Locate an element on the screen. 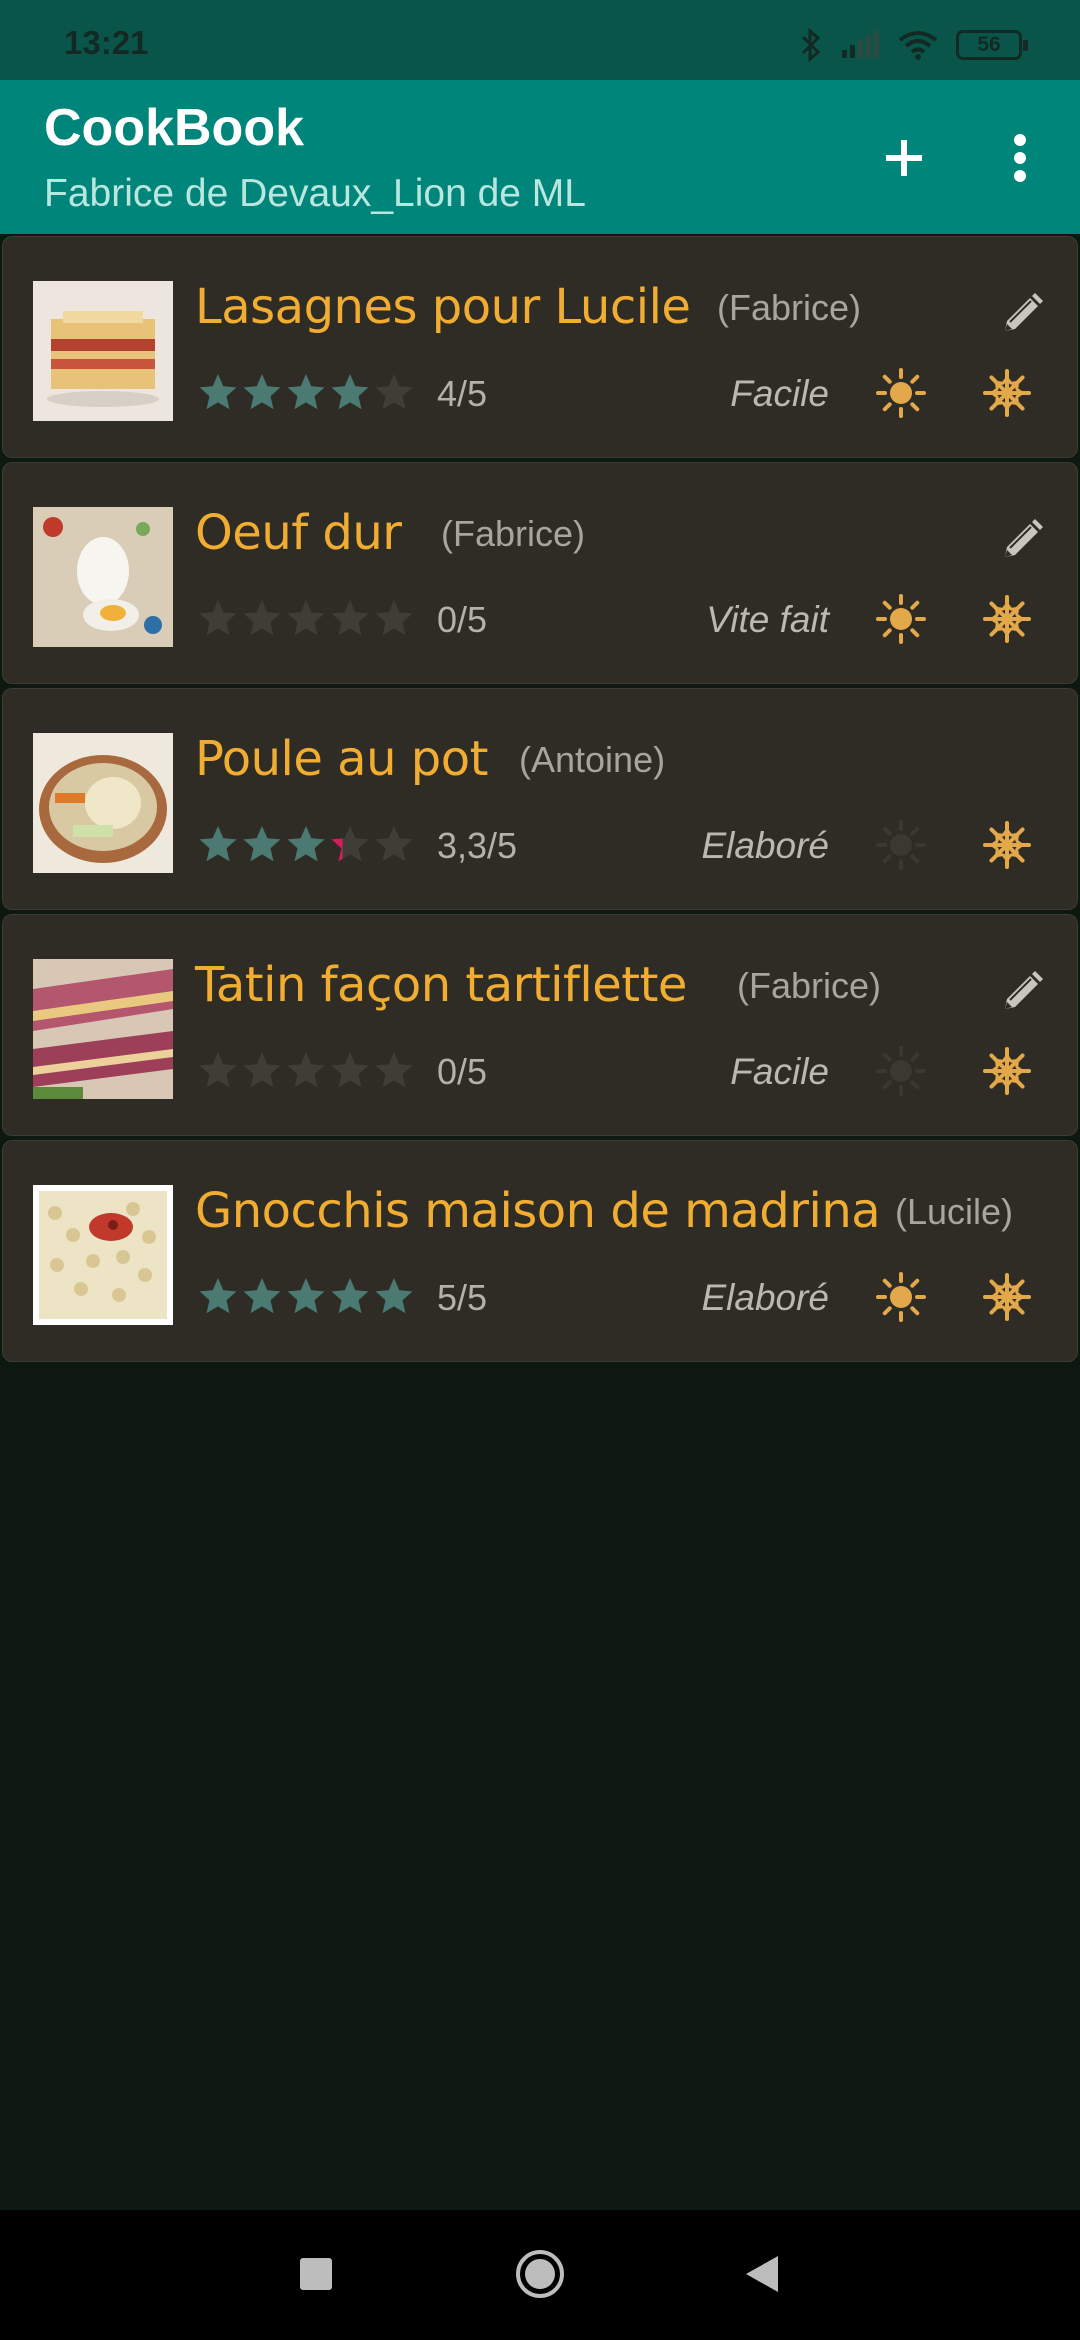  back-button is located at coordinates (762, 2274).